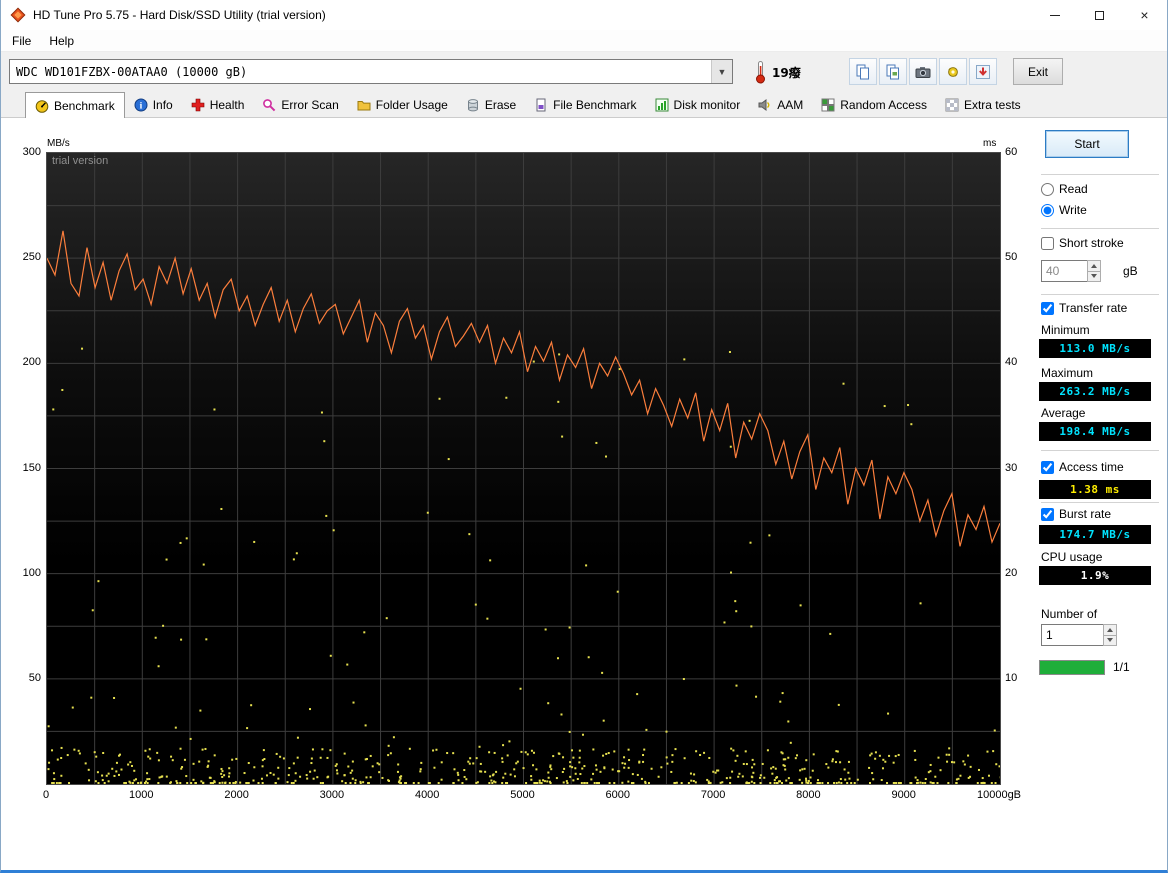 Image resolution: width=1168 pixels, height=873 pixels. What do you see at coordinates (491, 105) in the screenshot?
I see `tab-erase: Erase` at bounding box center [491, 105].